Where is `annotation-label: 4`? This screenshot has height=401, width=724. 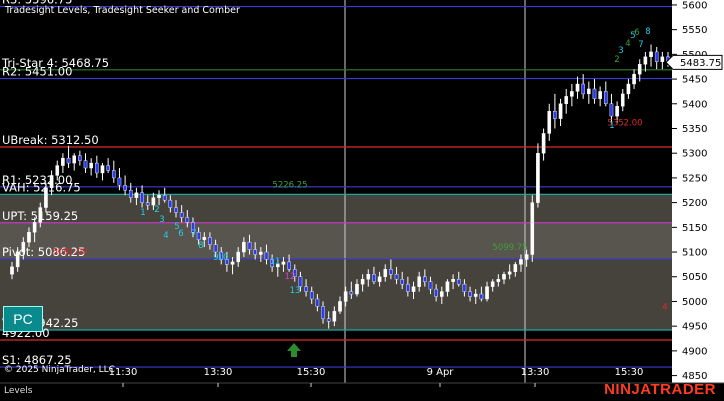
annotation-label: 4 is located at coordinates (664, 307).